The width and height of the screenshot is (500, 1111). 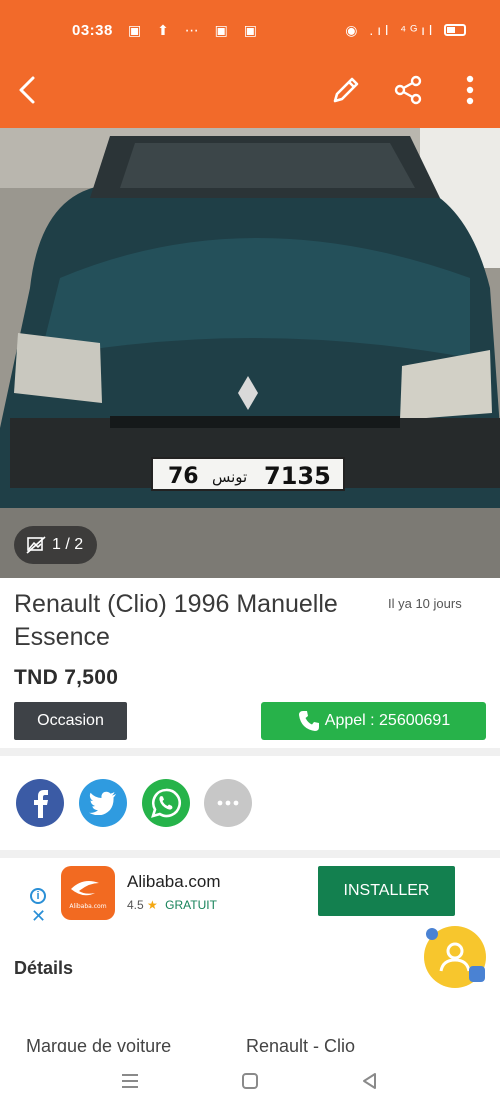 What do you see at coordinates (386, 891) in the screenshot?
I see `ad-install-button: INSTALLER` at bounding box center [386, 891].